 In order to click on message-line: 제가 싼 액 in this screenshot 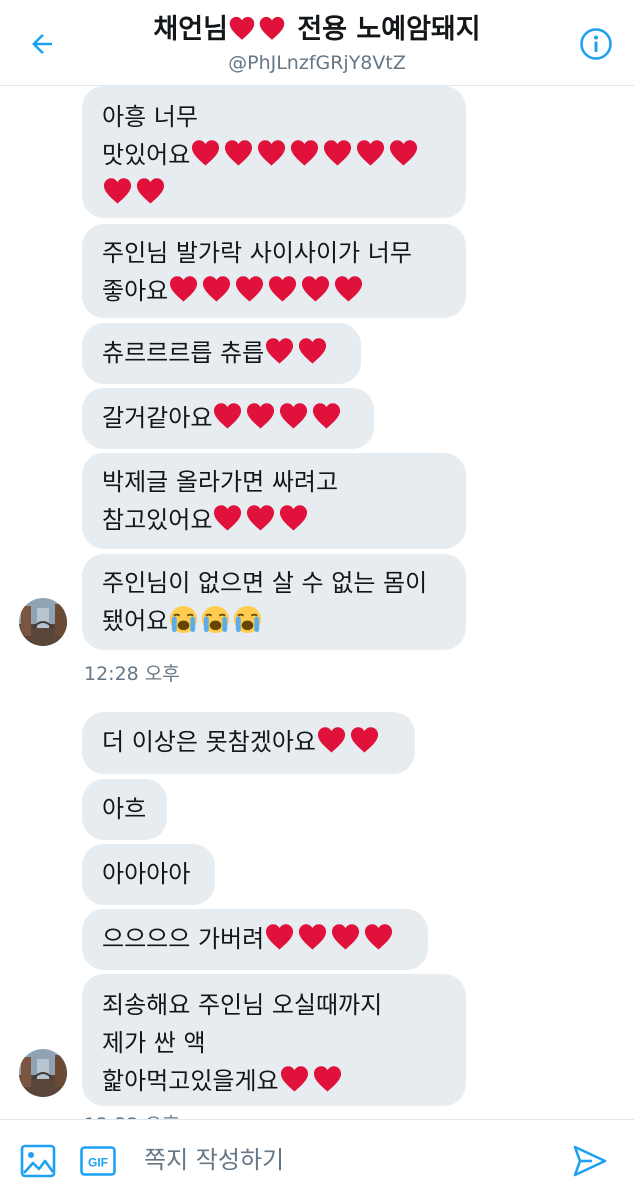, I will do `click(274, 1043)`.